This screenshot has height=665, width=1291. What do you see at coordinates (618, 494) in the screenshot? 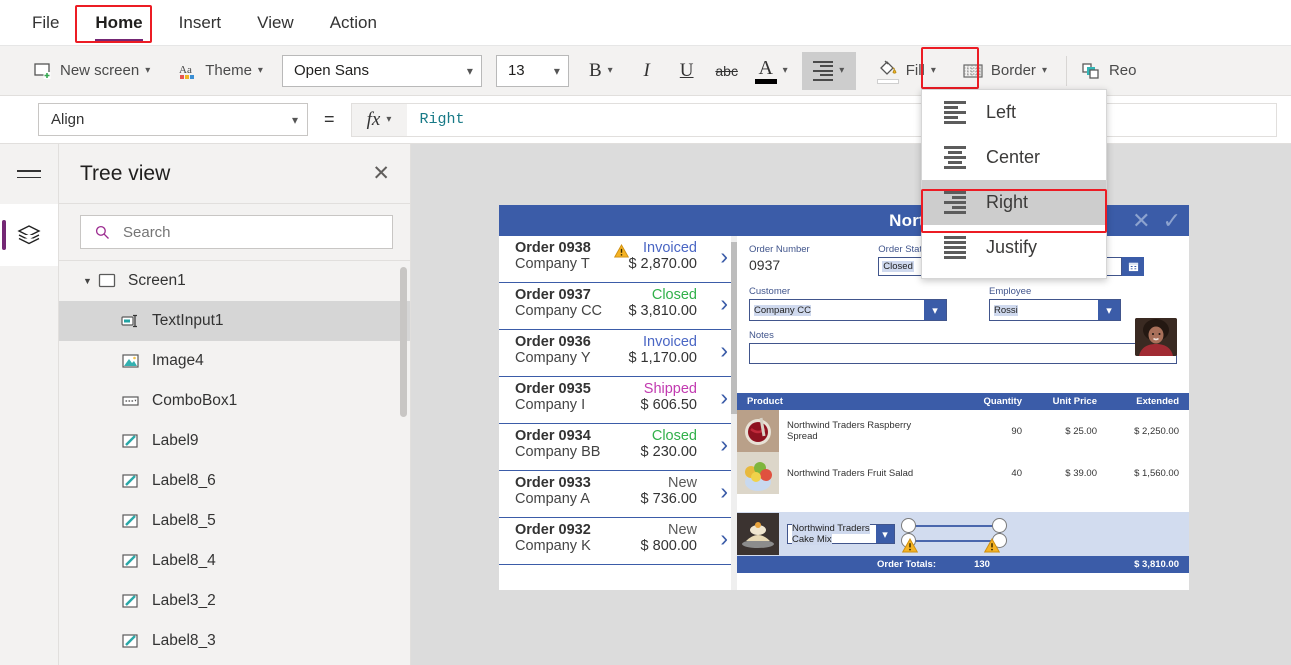
I see `gallery-item: Order 0933 New Company A $ 736.00 ›` at bounding box center [618, 494].